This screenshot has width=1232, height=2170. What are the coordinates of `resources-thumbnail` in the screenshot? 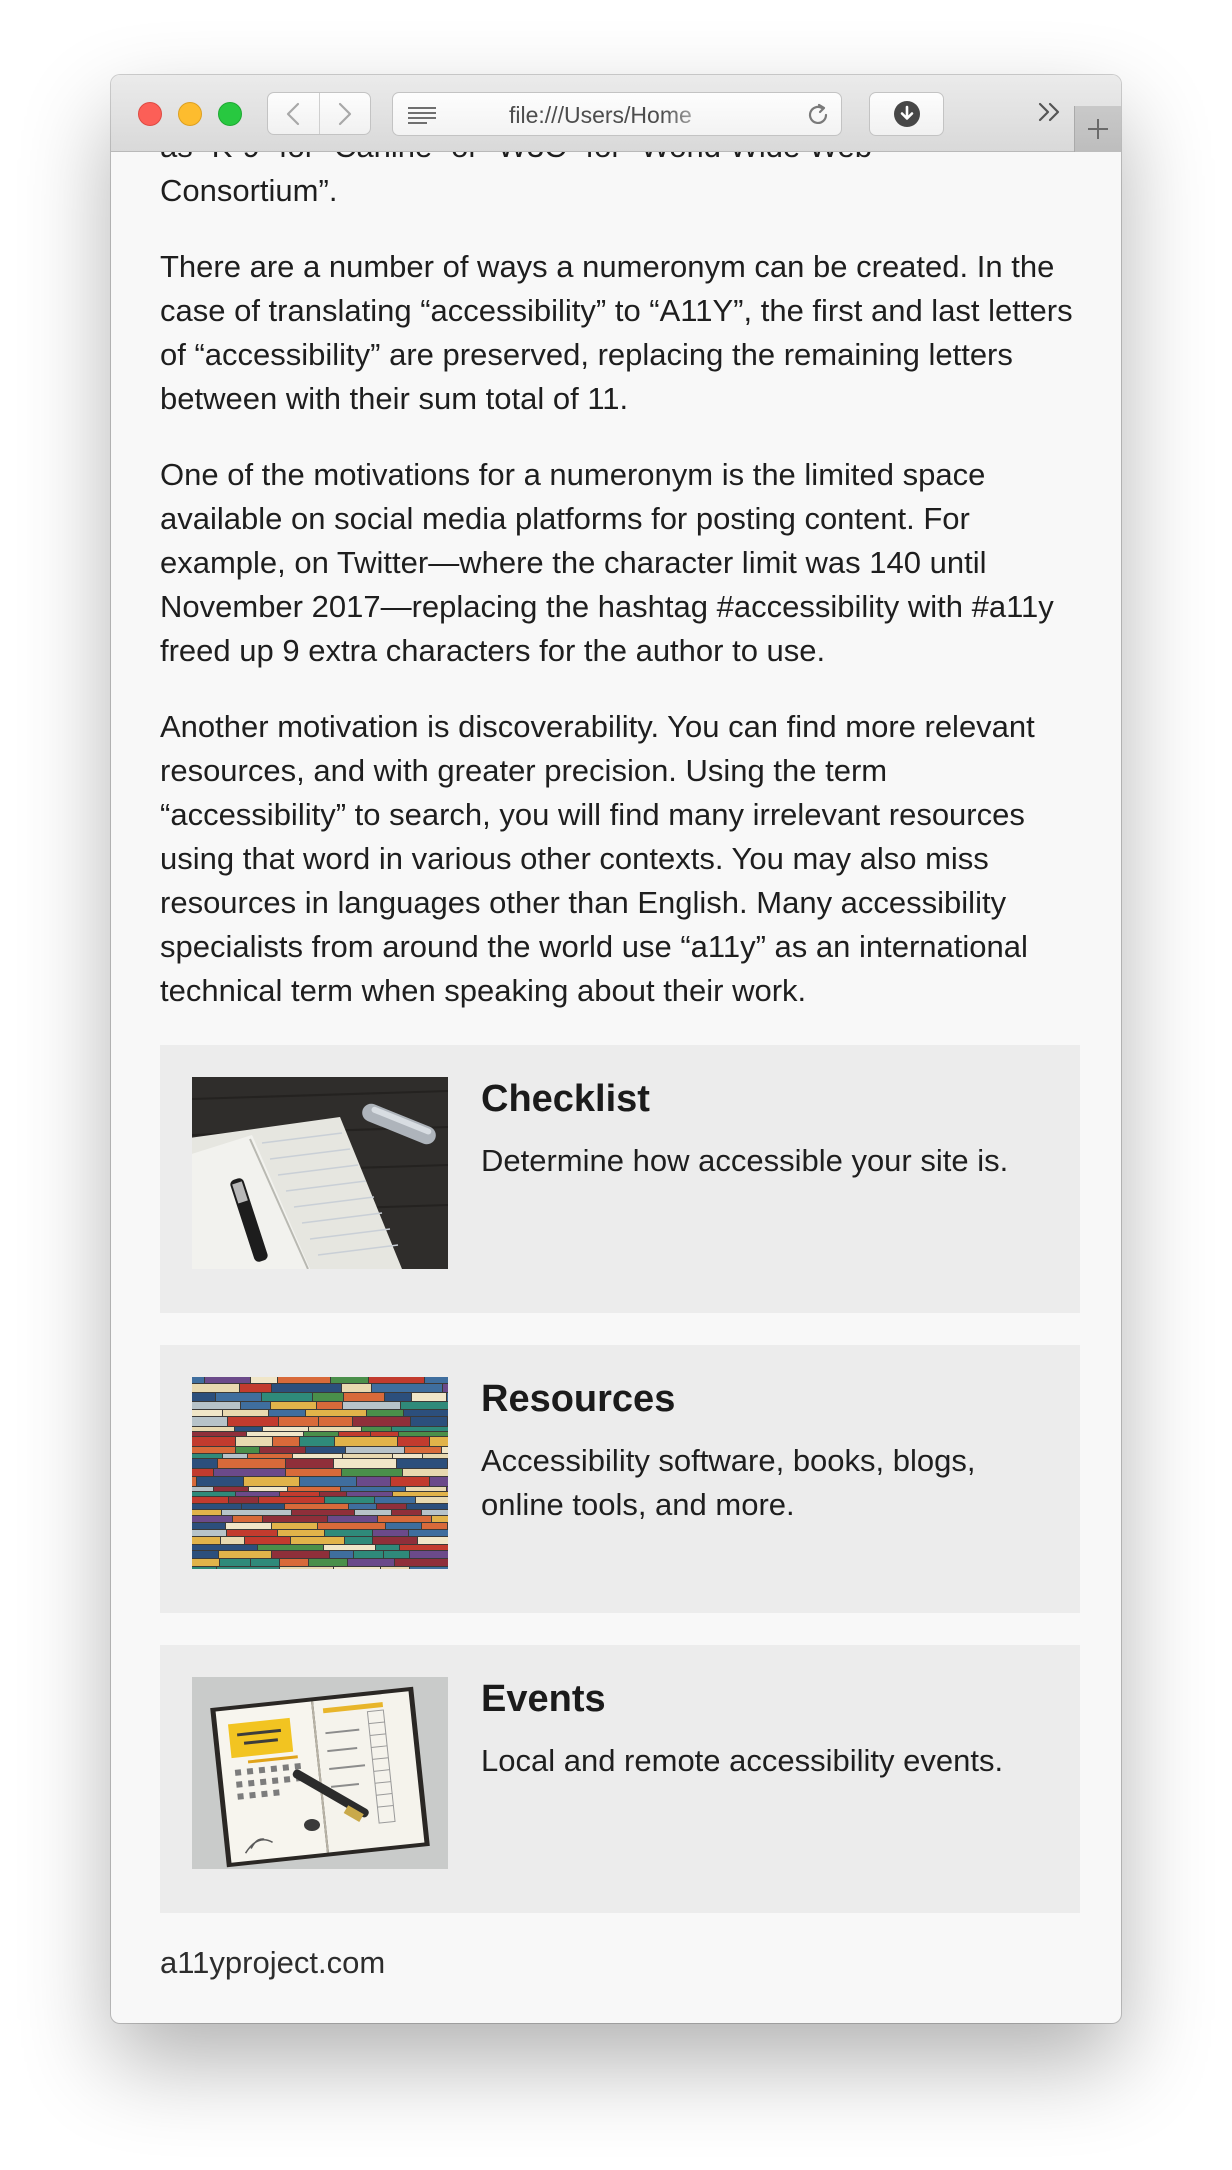 It's located at (320, 1473).